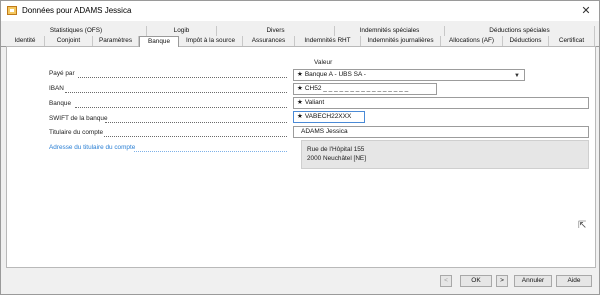  What do you see at coordinates (582, 225) in the screenshot?
I see `mouse-pointer-icon: ⇱` at bounding box center [582, 225].